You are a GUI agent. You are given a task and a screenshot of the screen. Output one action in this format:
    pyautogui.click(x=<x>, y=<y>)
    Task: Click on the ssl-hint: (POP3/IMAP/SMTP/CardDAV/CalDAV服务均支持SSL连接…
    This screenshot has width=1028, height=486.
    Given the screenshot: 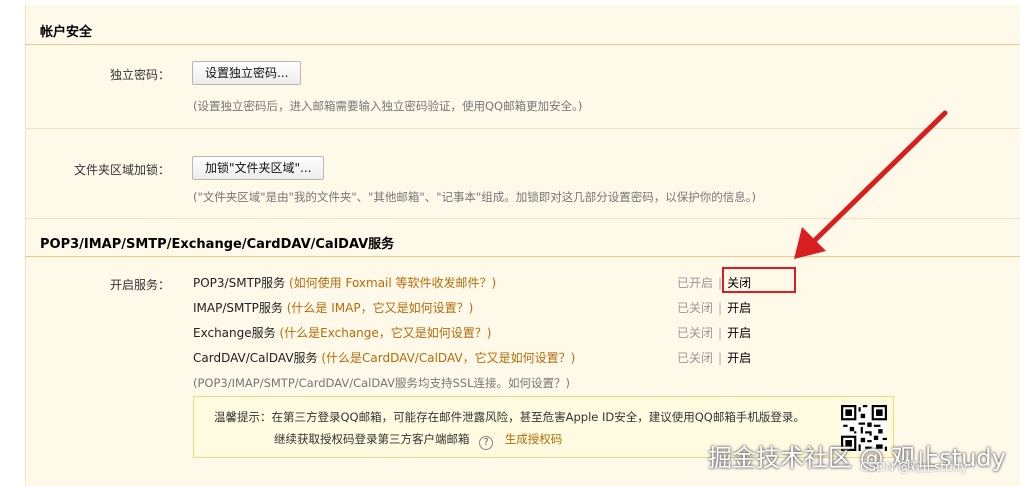 What is the action you would take?
    pyautogui.click(x=381, y=383)
    